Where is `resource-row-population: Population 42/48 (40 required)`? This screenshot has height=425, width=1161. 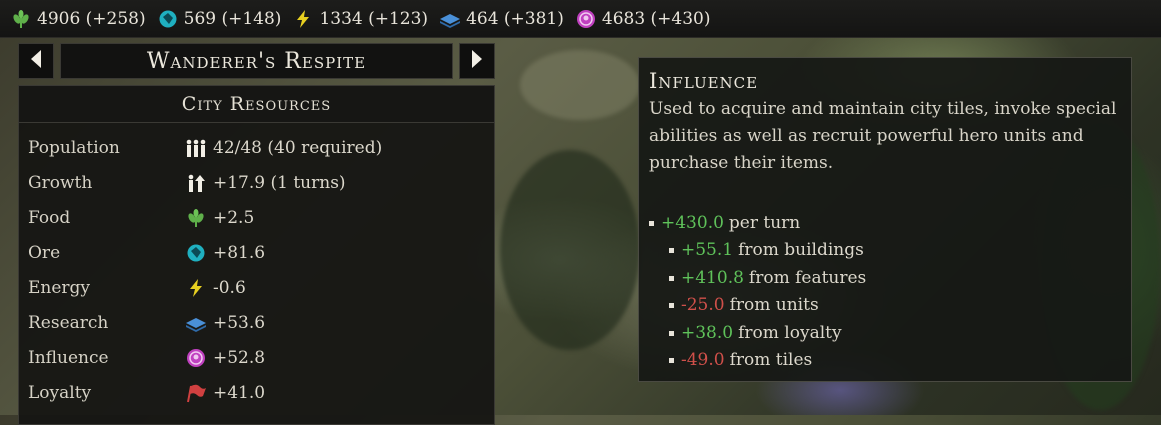
resource-row-population: Population 42/48 (40 required) is located at coordinates (205, 148).